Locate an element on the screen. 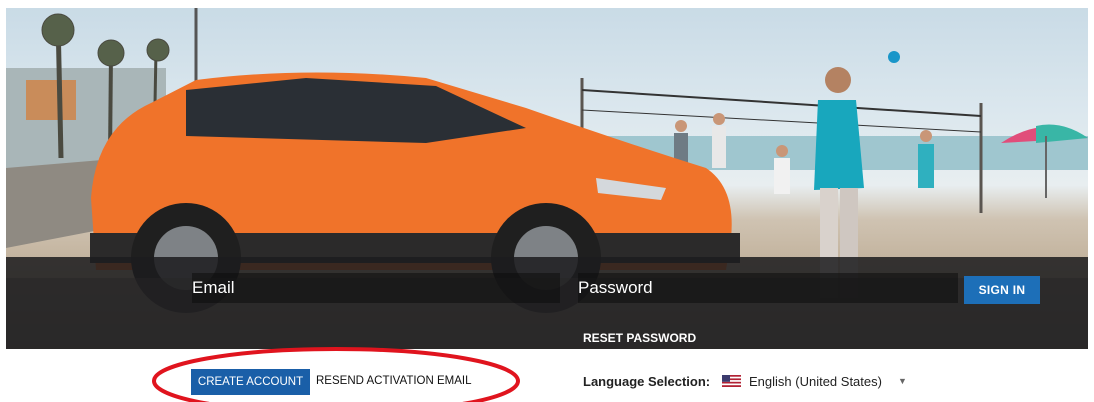 This screenshot has width=1094, height=402. language-selection-label: Language Selection: is located at coordinates (647, 381).